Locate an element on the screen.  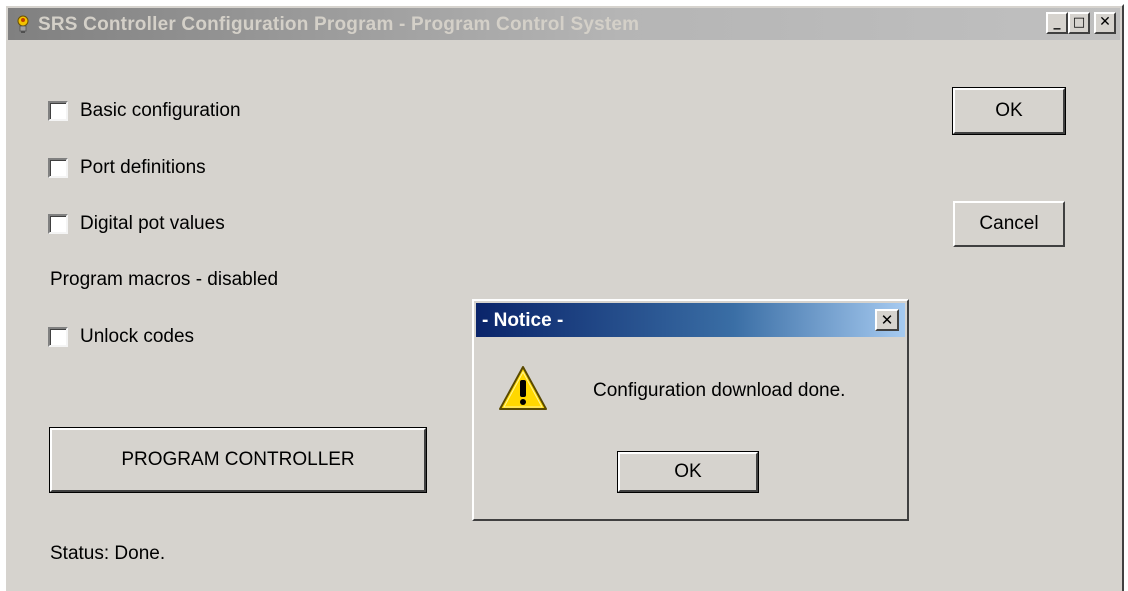
unlock-codes-label: Unlock codes is located at coordinates (137, 336).